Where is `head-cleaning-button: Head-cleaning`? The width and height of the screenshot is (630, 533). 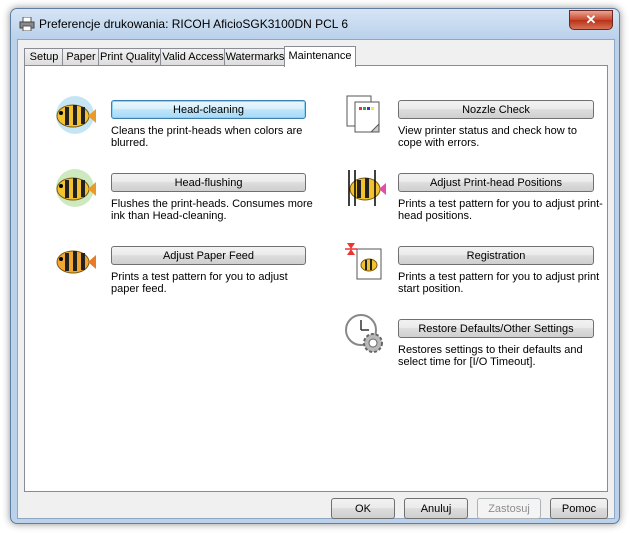 head-cleaning-button: Head-cleaning is located at coordinates (208, 109).